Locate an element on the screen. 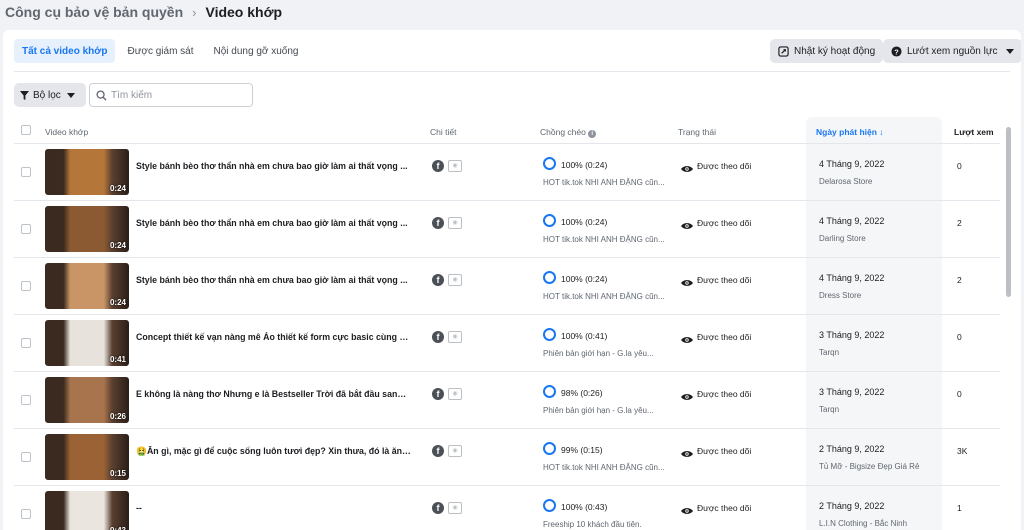 The width and height of the screenshot is (1024, 530). activity-log-button: Nhật ký hoạt động is located at coordinates (827, 51).